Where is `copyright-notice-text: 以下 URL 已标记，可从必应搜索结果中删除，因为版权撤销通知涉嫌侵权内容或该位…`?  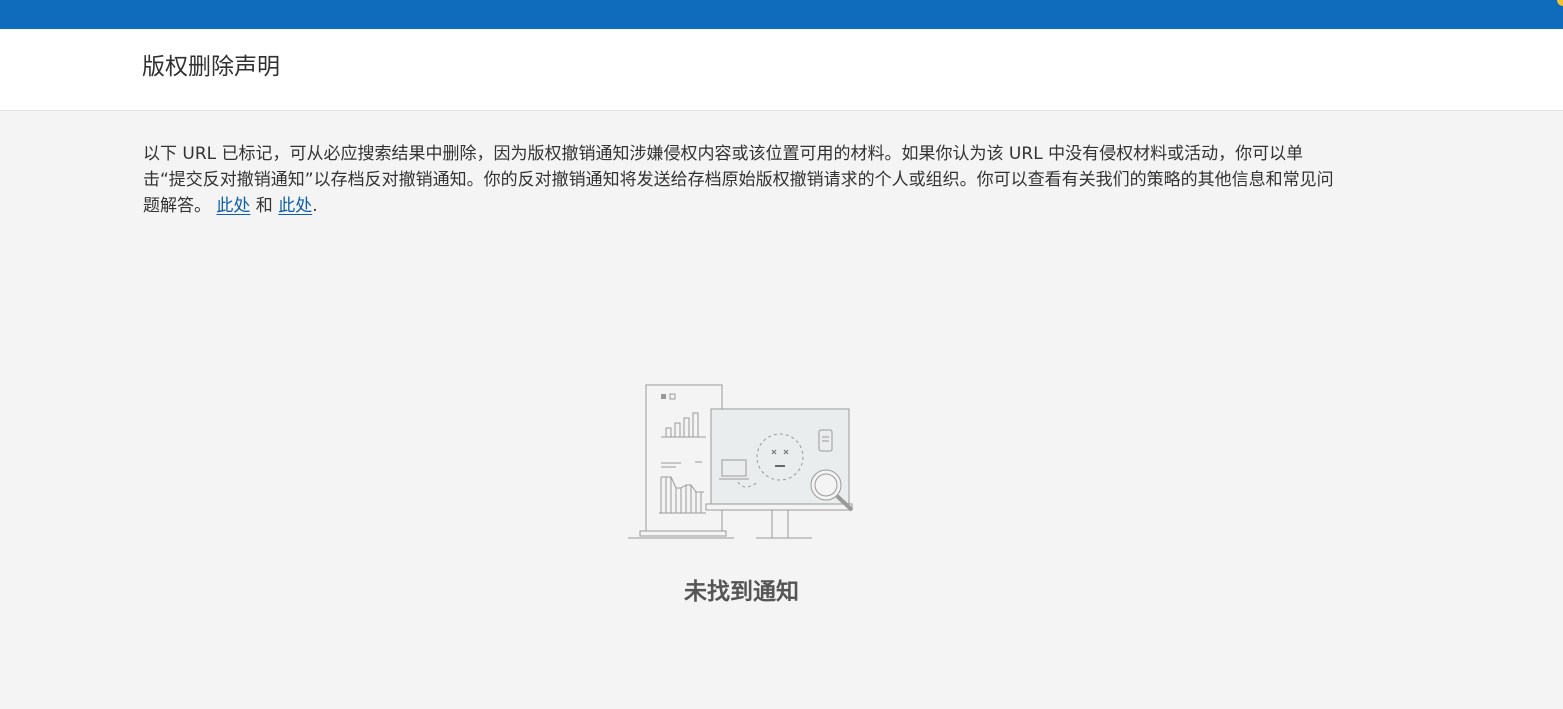
copyright-notice-text: 以下 URL 已标记，可从必应搜索结果中删除，因为版权撤销通知涉嫌侵权内容或该位… is located at coordinates (743, 180).